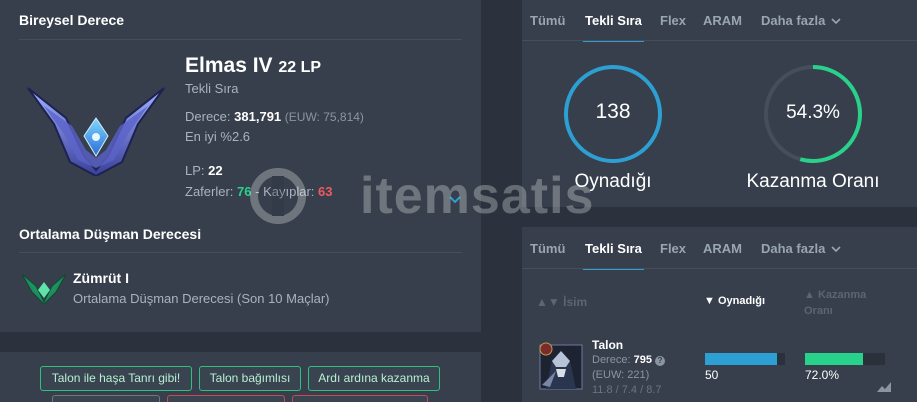  Describe the element at coordinates (44, 288) in the screenshot. I see `emerald-rank-emblem-icon` at that location.